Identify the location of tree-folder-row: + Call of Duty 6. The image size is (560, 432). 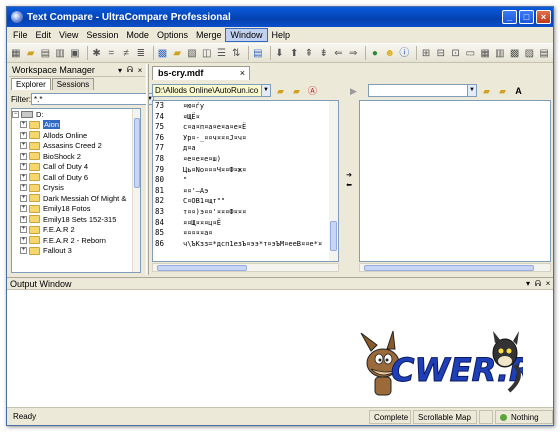
(76, 177).